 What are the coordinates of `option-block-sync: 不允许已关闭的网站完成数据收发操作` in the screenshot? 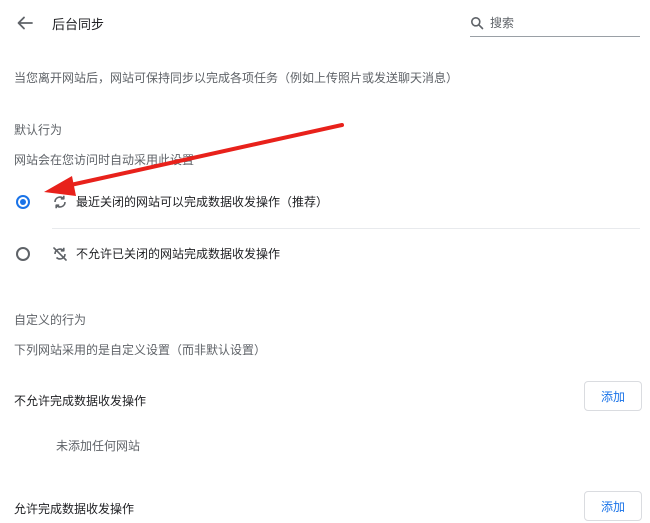 It's located at (294, 254).